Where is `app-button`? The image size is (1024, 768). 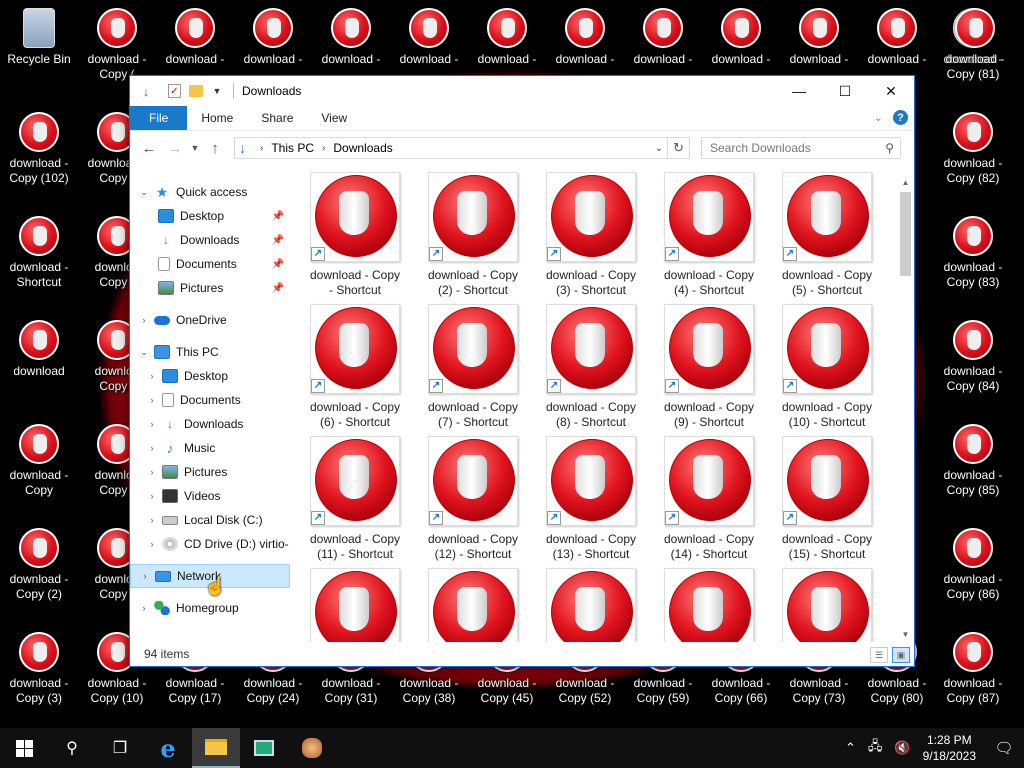 app-button is located at coordinates (264, 748).